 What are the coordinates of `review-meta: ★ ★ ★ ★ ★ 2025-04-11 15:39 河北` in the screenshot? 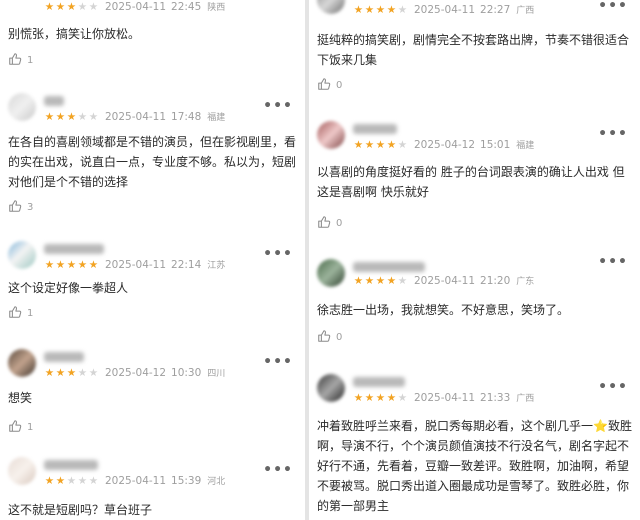 It's located at (135, 481).